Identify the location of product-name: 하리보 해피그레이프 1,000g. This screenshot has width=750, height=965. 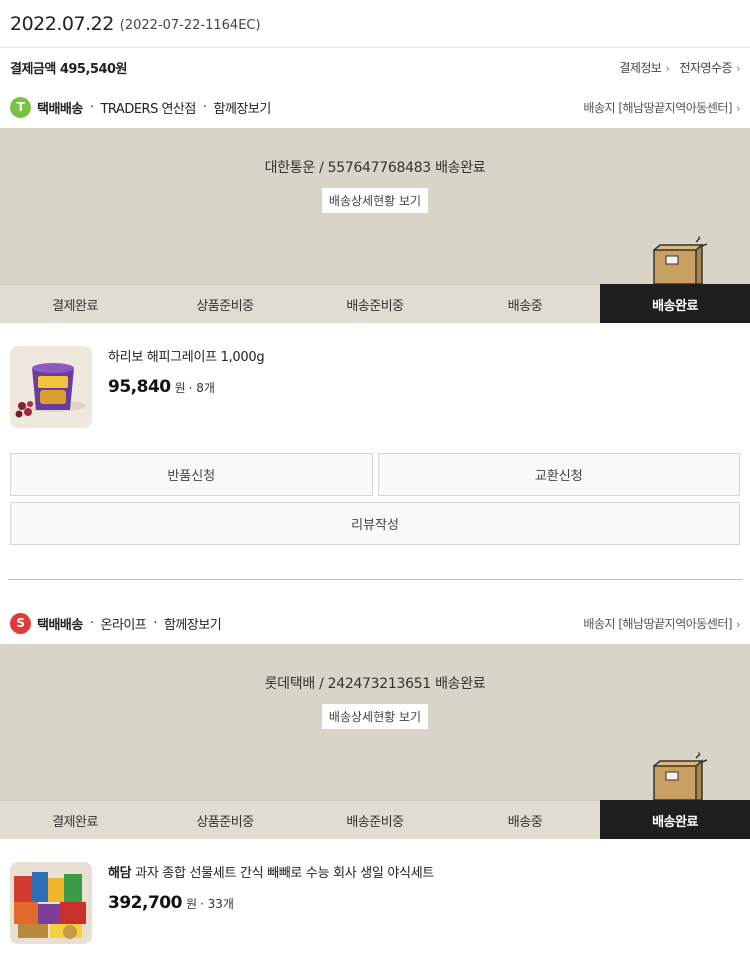
(186, 355).